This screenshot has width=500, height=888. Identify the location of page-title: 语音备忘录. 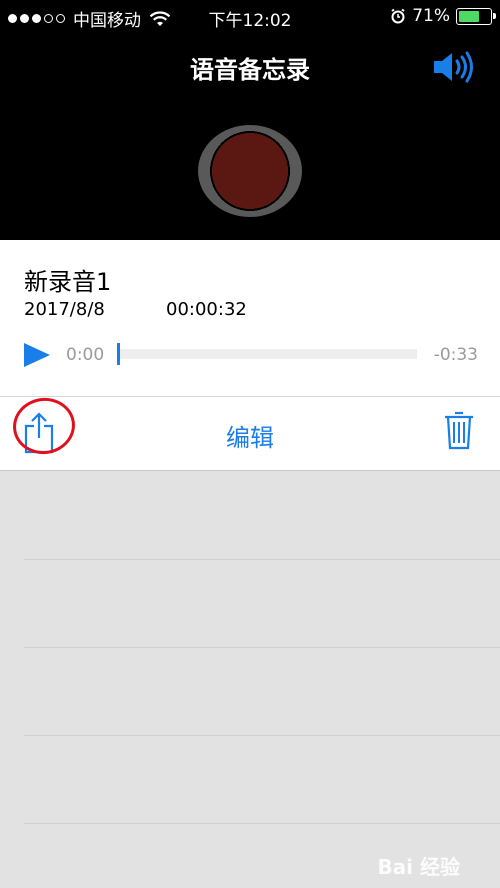
(250, 70).